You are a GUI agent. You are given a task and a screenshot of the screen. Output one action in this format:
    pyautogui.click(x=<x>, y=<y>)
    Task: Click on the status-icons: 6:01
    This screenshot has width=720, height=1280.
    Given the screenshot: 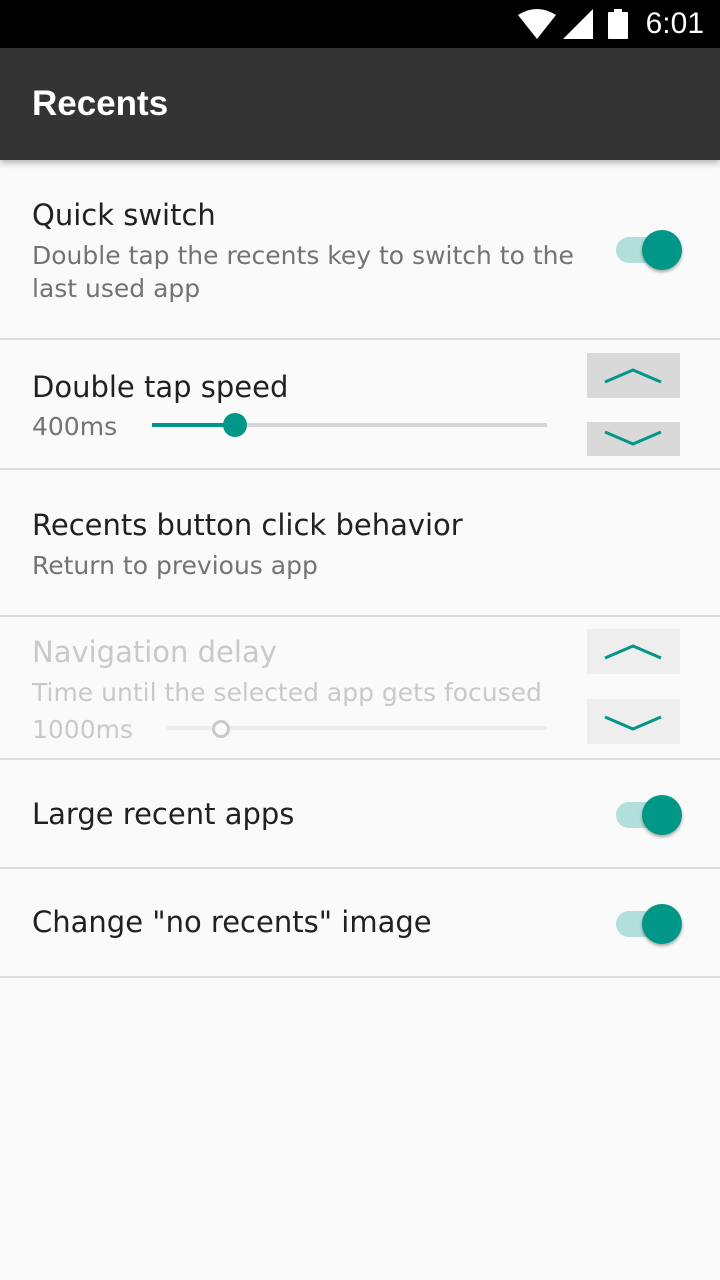 What is the action you would take?
    pyautogui.click(x=610, y=24)
    